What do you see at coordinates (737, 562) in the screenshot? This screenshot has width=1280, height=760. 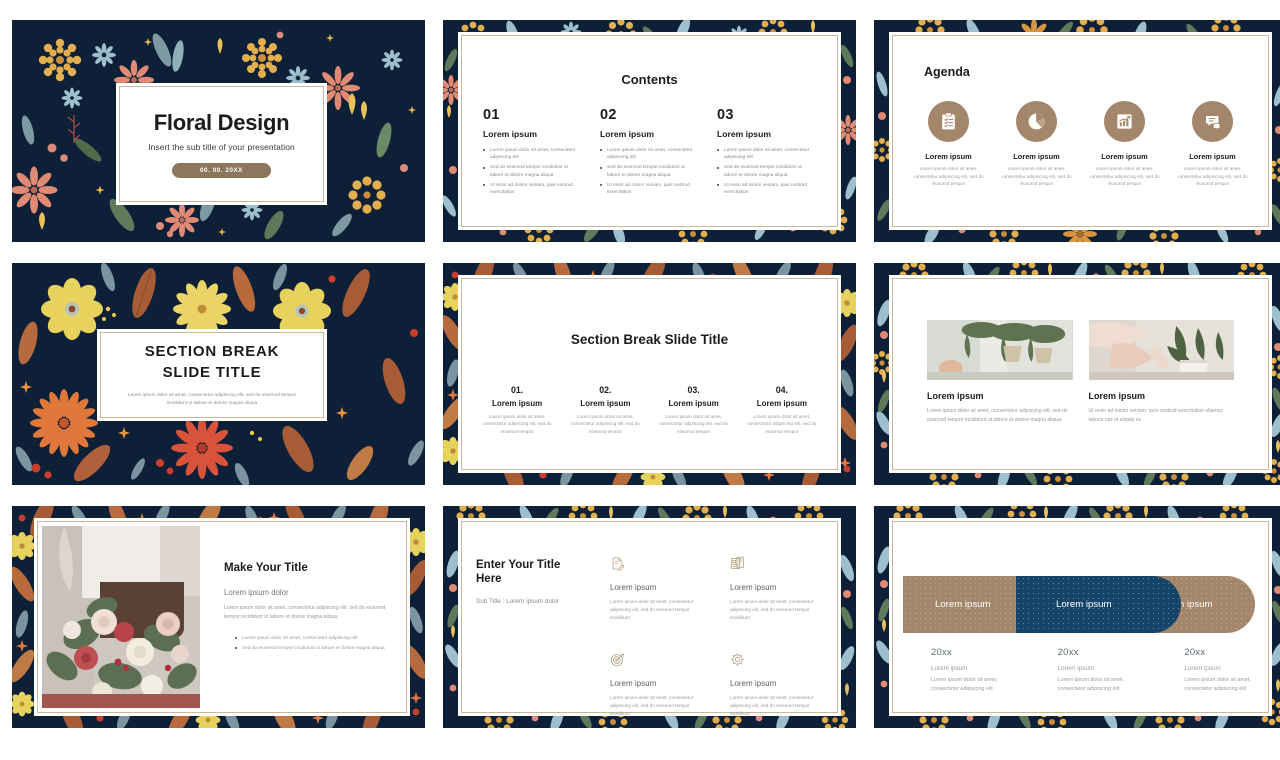 I see `news-document-icon` at bounding box center [737, 562].